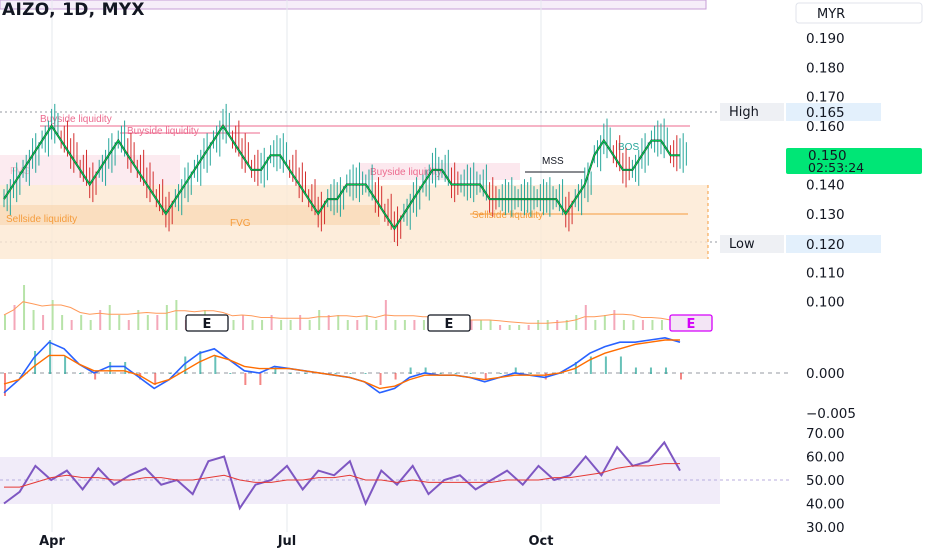 Image resolution: width=932 pixels, height=550 pixels. I want to click on price-tick-label: 0.160, so click(825, 127).